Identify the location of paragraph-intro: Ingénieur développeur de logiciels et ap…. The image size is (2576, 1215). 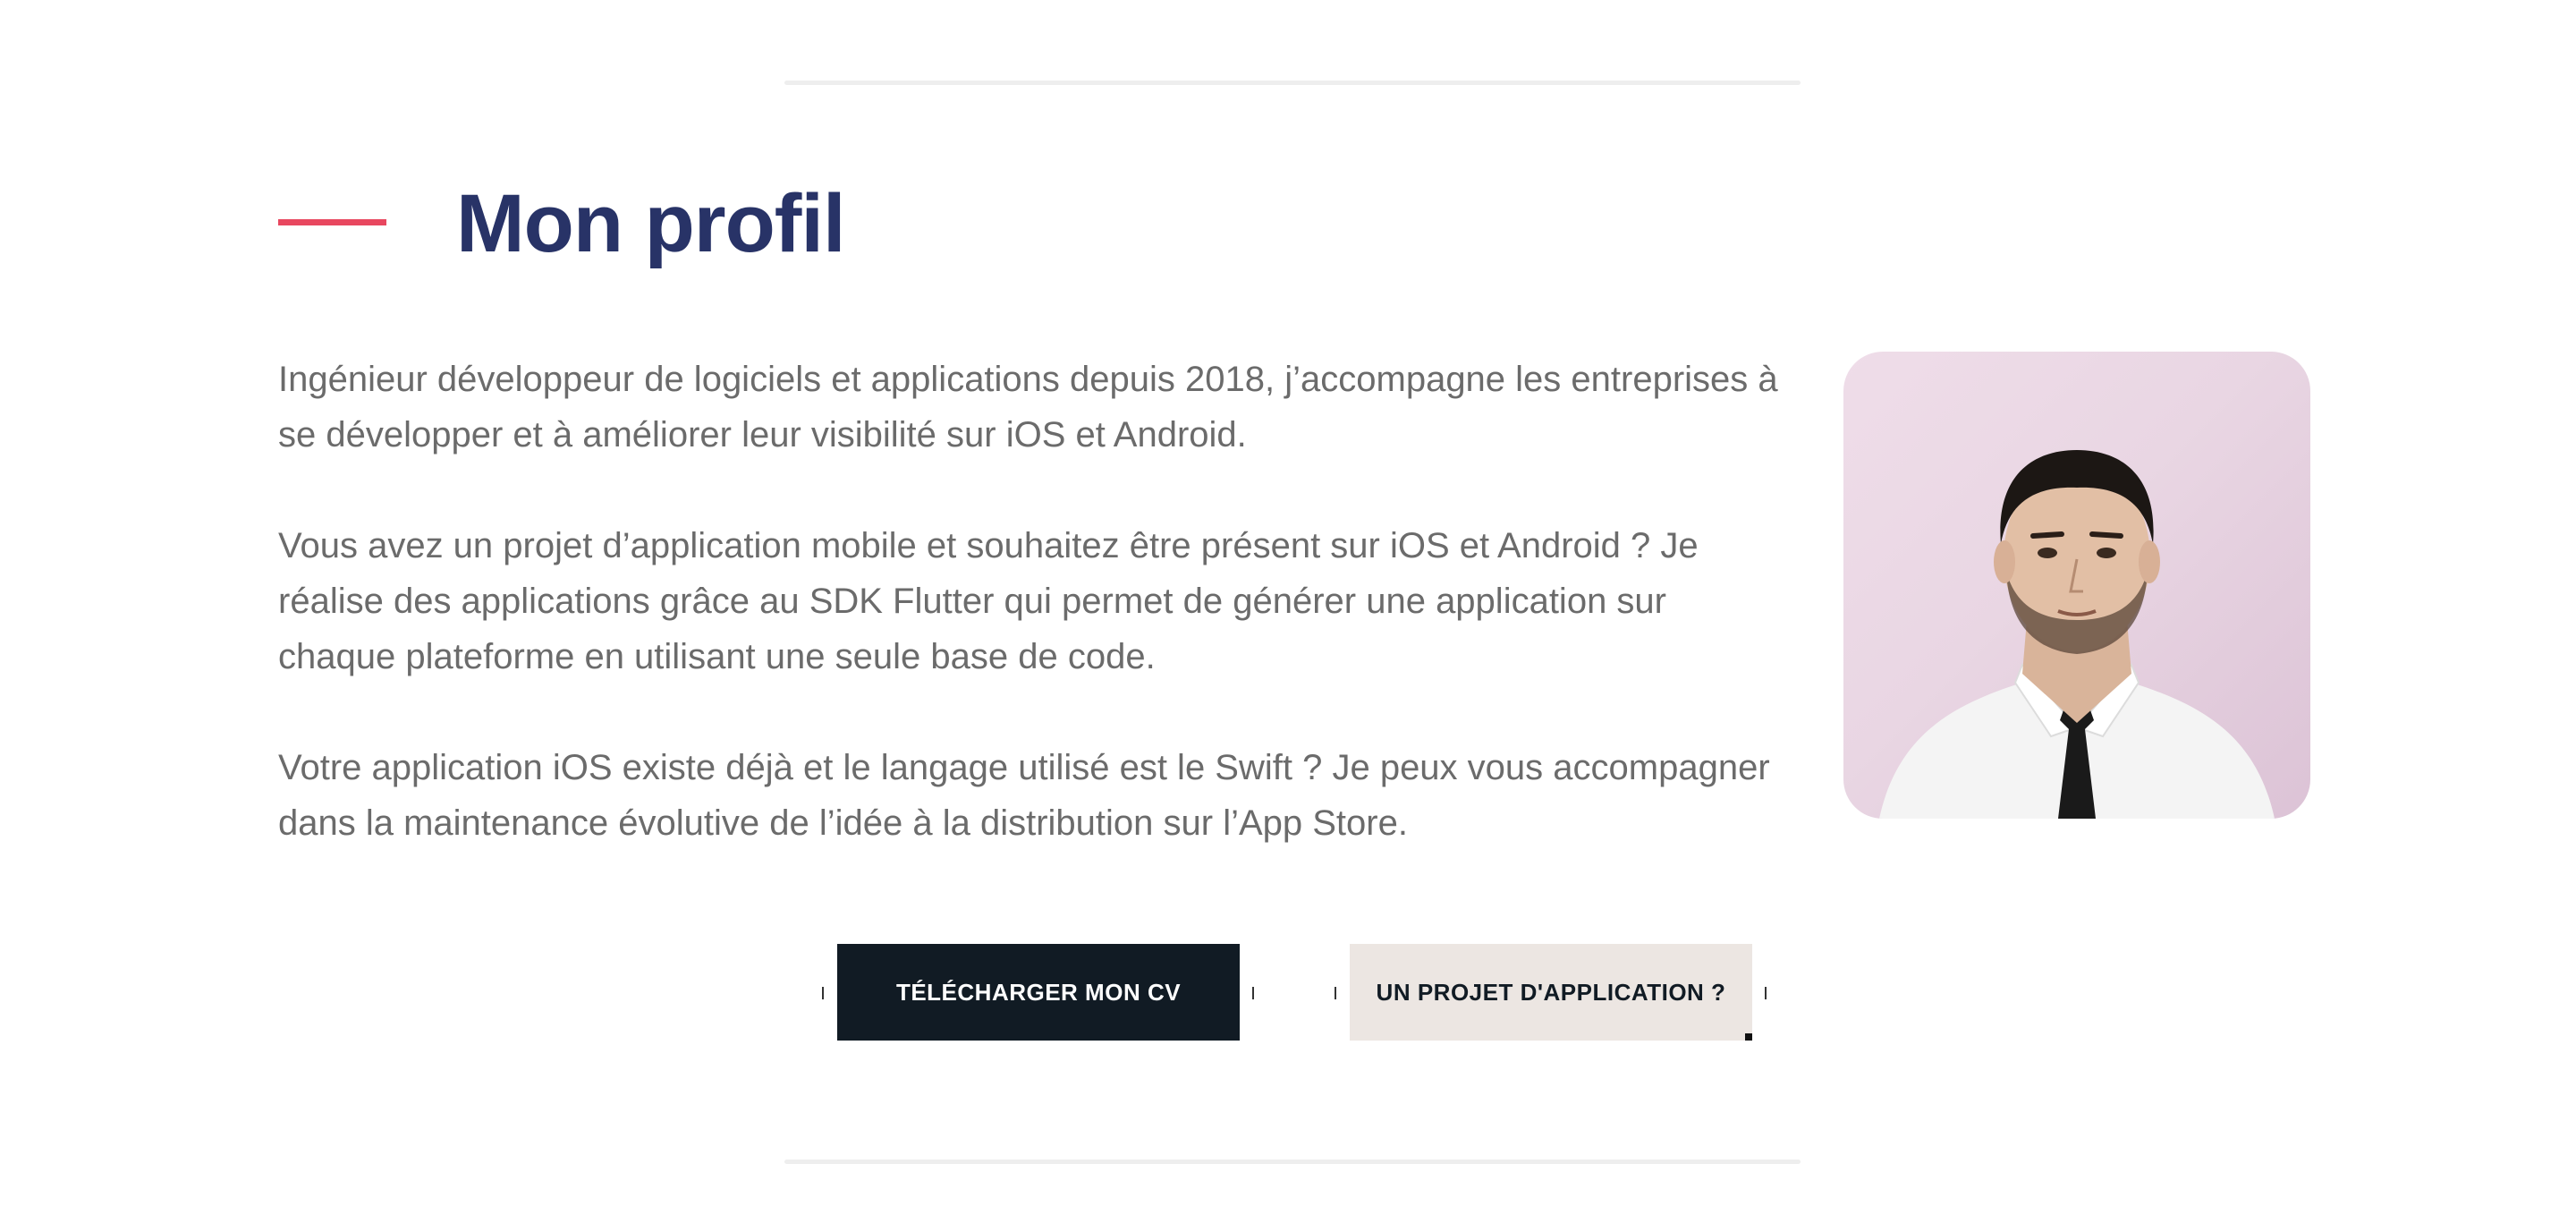
(1028, 408).